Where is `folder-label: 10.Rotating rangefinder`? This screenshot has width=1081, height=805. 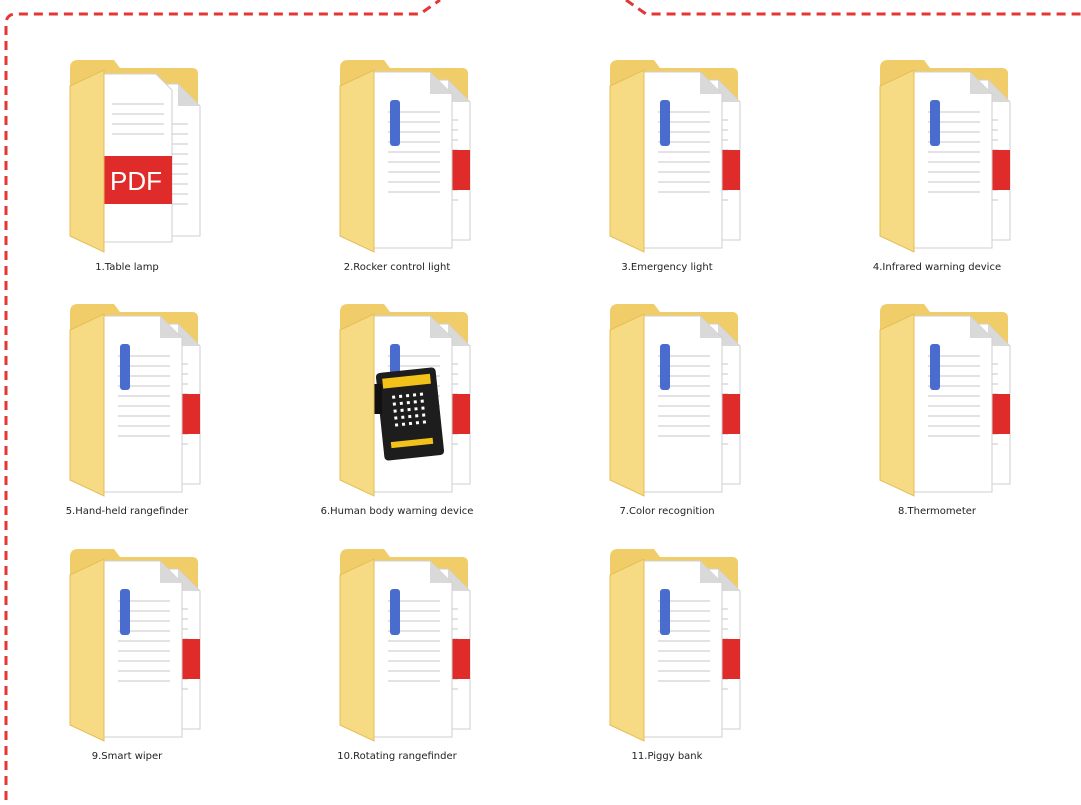 folder-label: 10.Rotating rangefinder is located at coordinates (397, 756).